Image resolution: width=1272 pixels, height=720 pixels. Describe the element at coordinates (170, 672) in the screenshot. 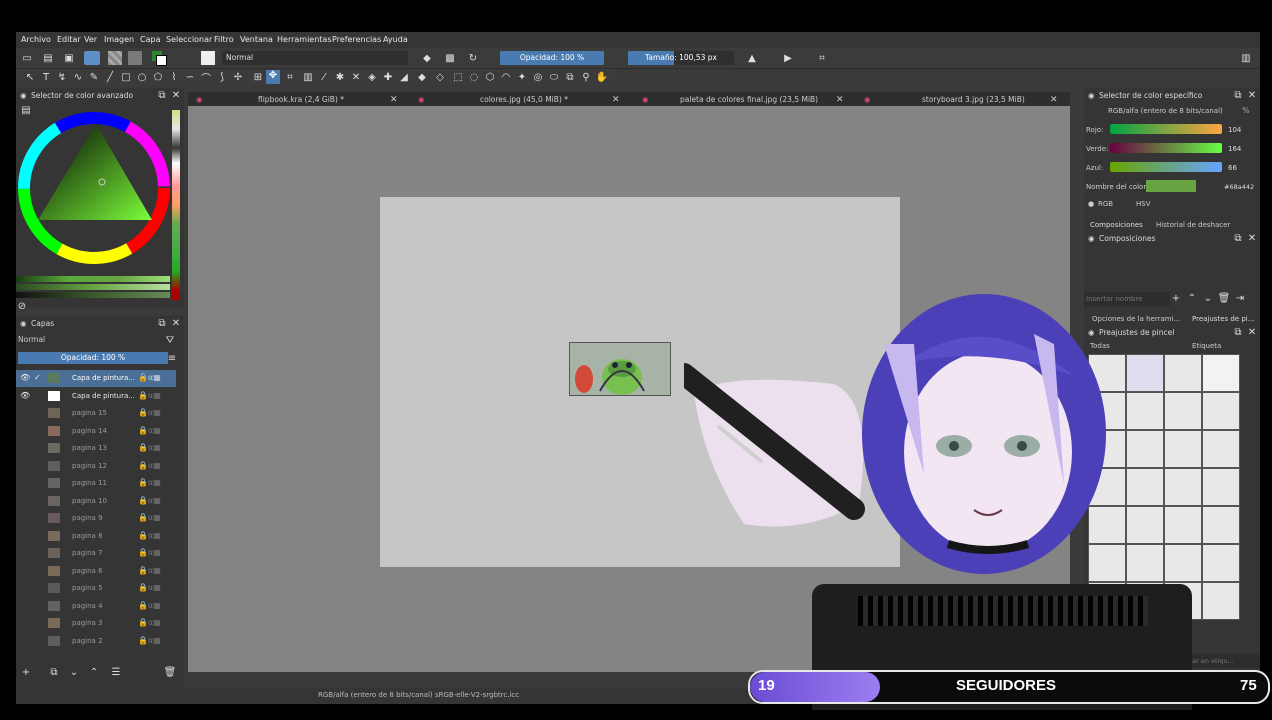

I see `delete-layer-icon: 🗑` at that location.